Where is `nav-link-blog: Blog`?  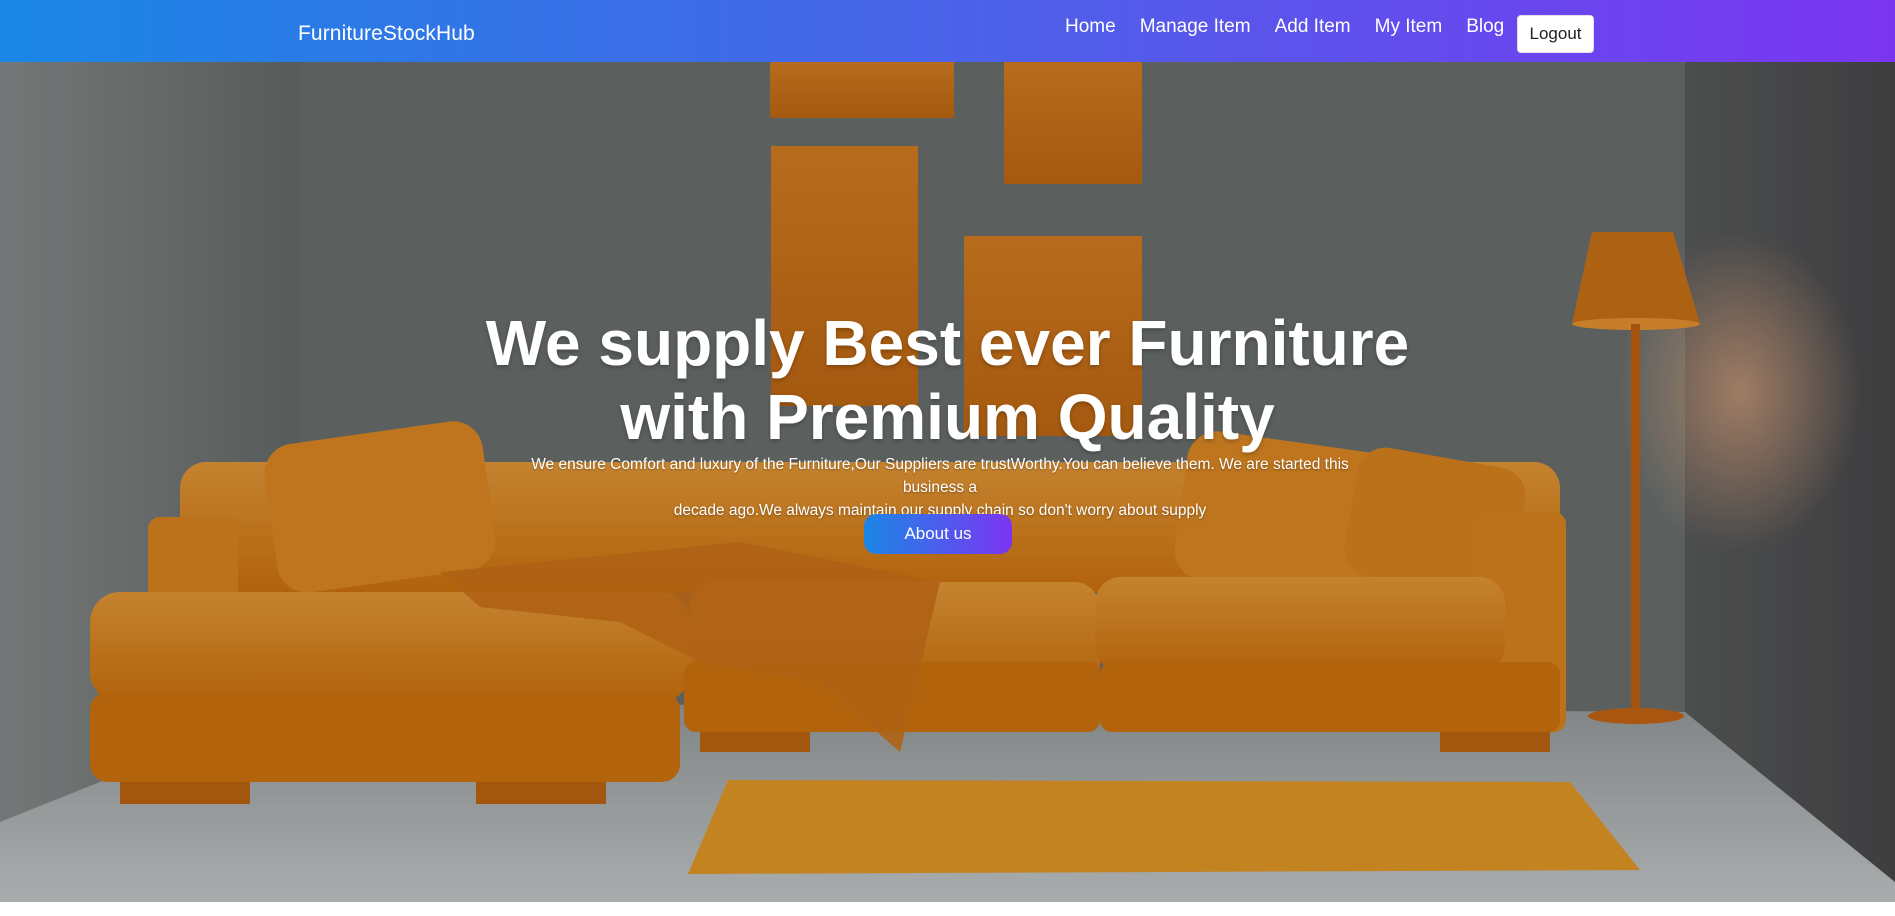
nav-link-blog: Blog is located at coordinates (1485, 27).